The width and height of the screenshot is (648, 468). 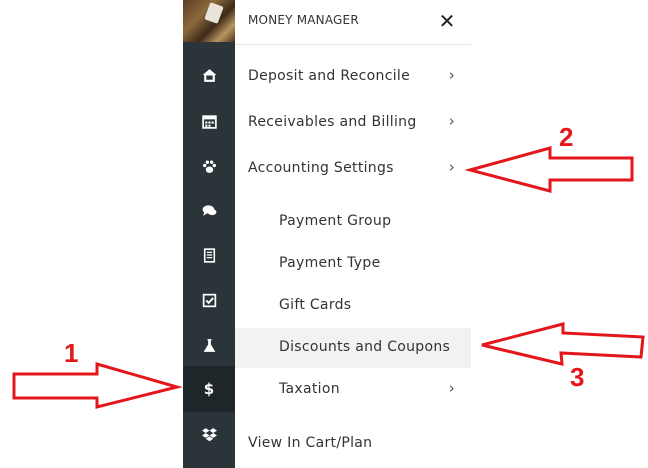 I want to click on rail-tasks, so click(x=209, y=300).